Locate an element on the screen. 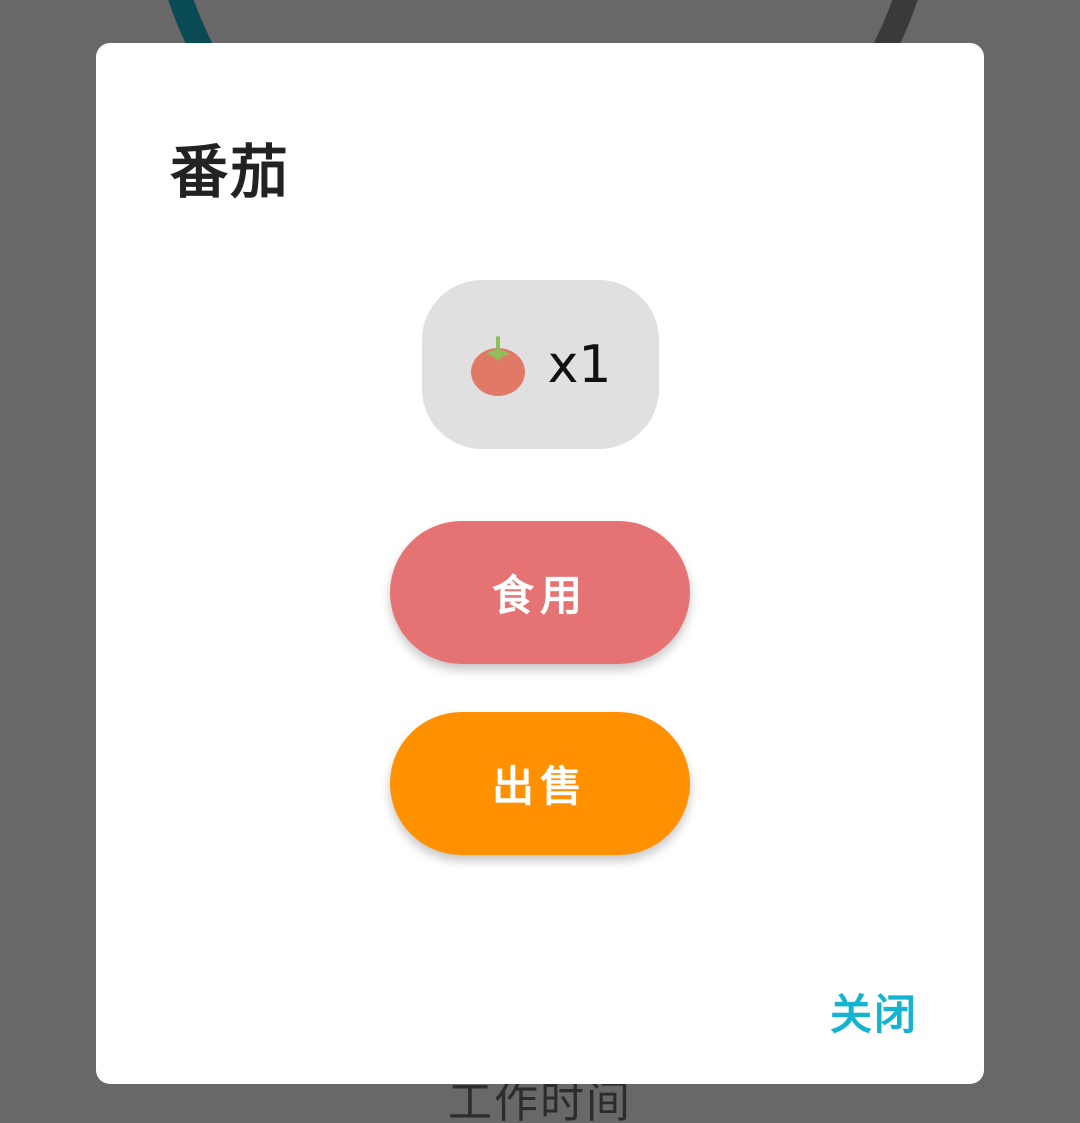  dialog-title: 番茄 is located at coordinates (230, 172).